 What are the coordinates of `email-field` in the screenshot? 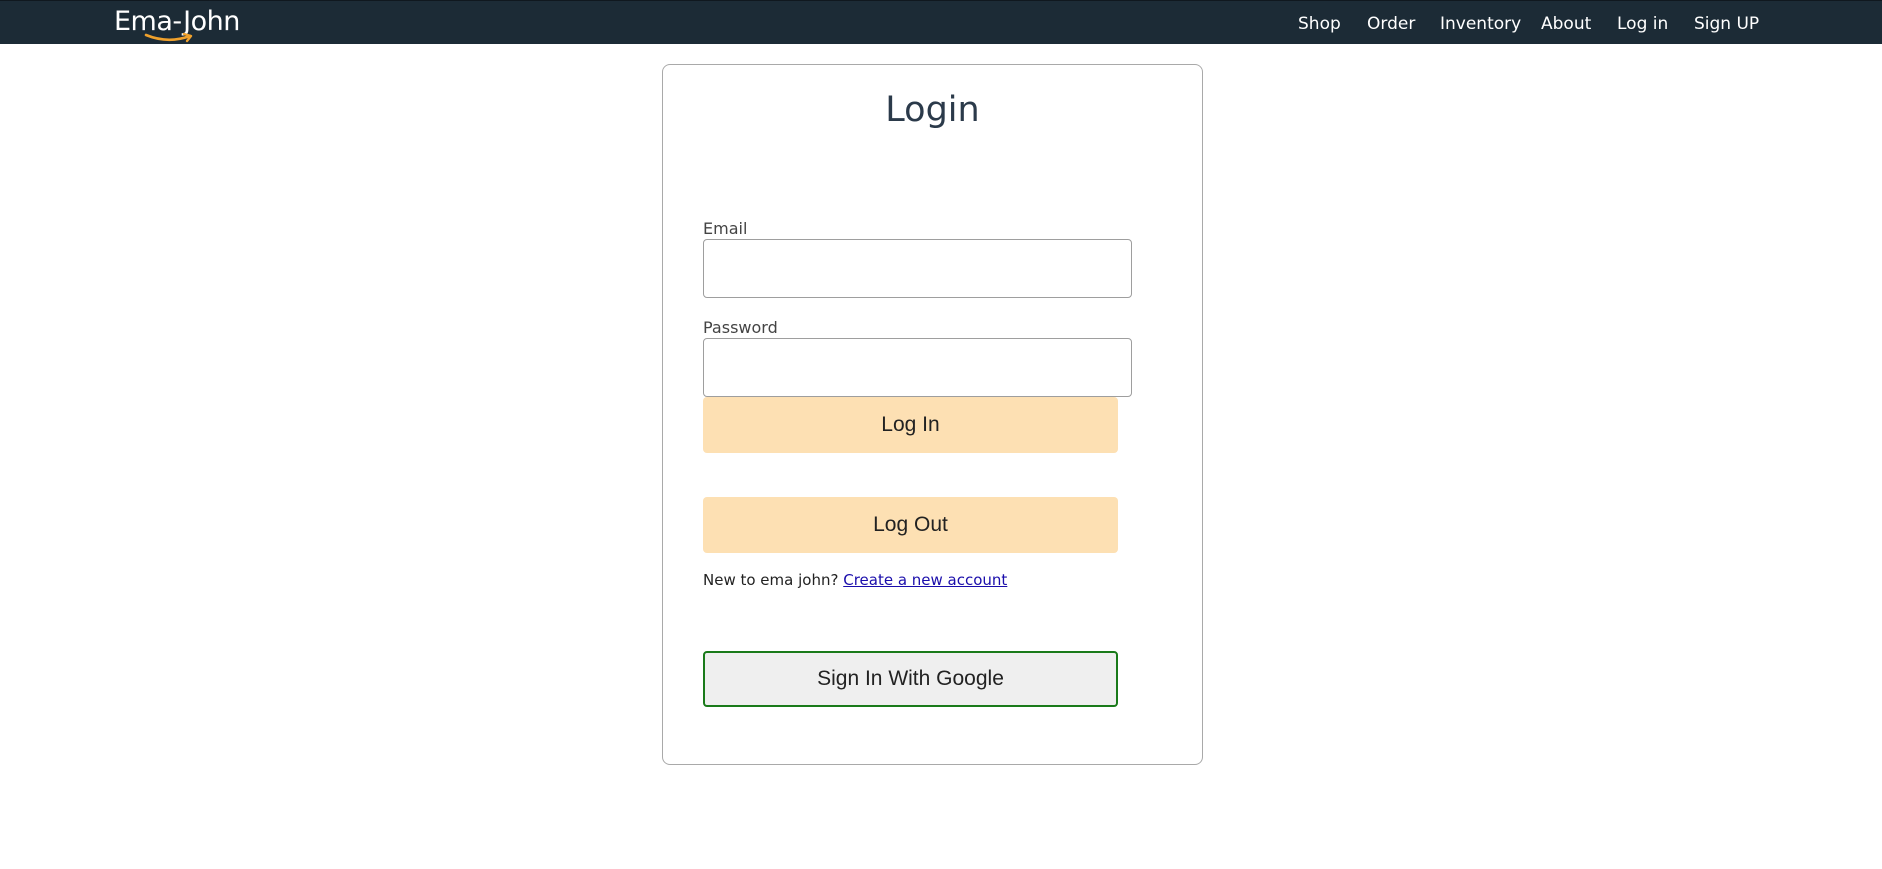 It's located at (917, 268).